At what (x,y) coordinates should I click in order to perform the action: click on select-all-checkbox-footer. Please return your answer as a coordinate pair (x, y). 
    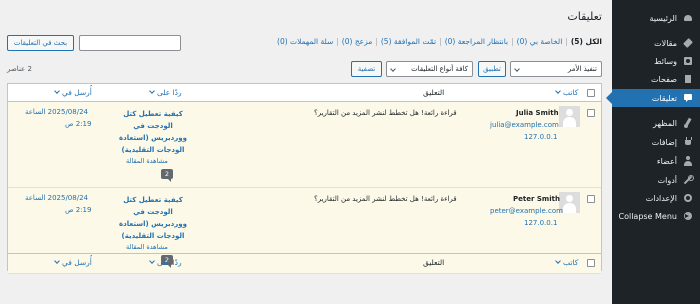
    Looking at the image, I should click on (591, 263).